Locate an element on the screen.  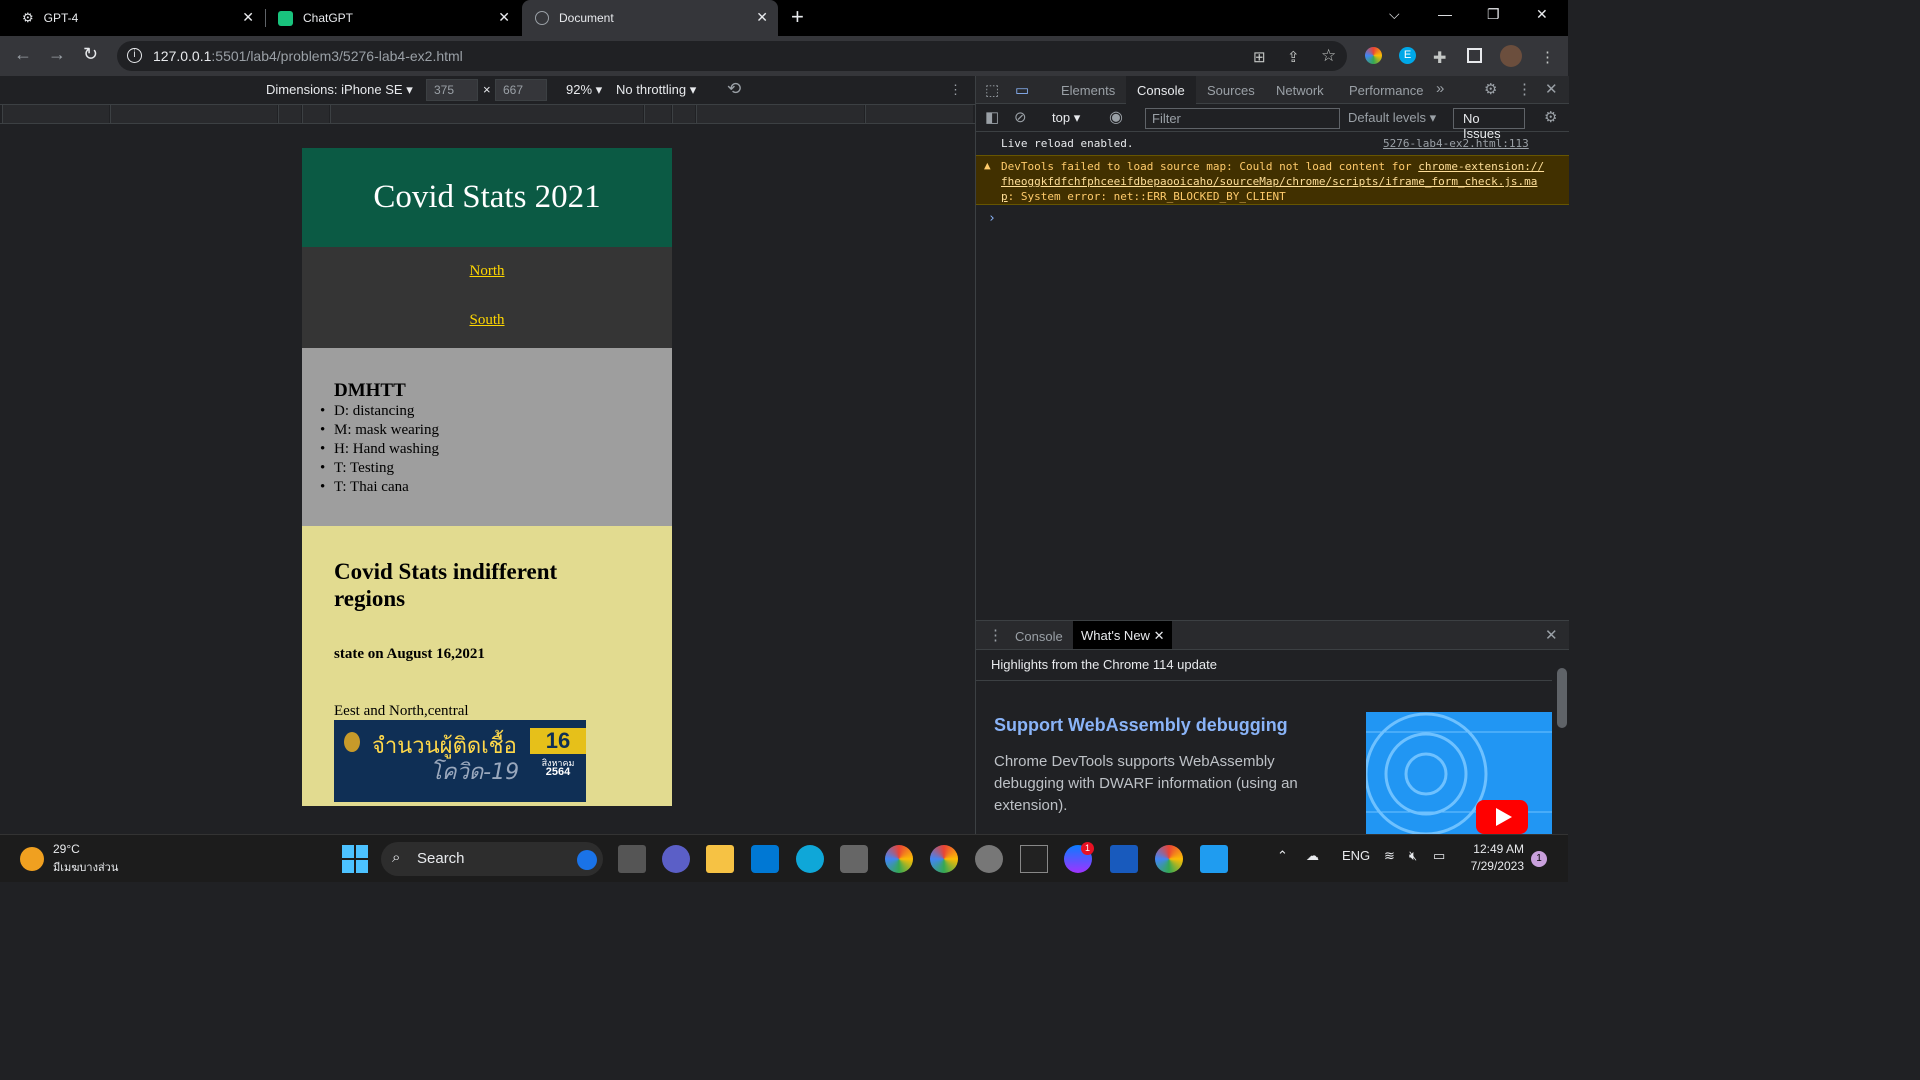
weather-temp: 29°C is located at coordinates (66, 849).